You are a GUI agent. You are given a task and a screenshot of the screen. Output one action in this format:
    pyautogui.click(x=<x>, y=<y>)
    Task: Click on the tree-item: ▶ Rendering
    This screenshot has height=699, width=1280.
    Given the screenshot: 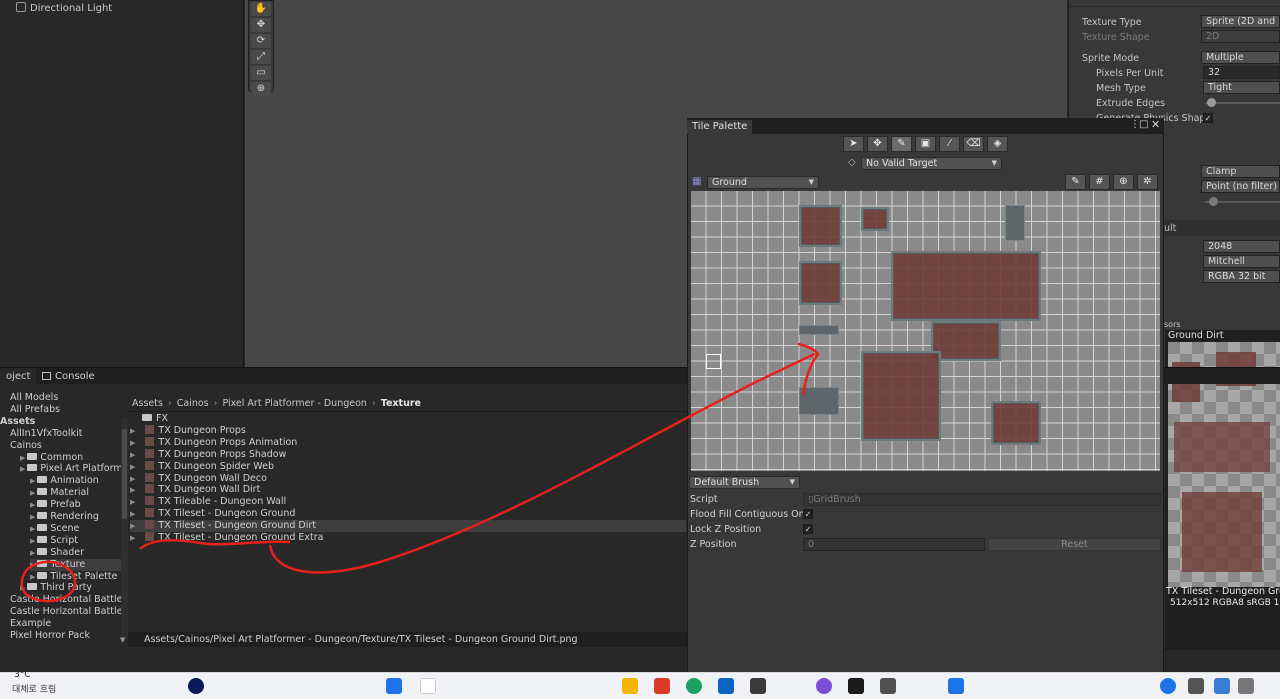 What is the action you would take?
    pyautogui.click(x=64, y=517)
    